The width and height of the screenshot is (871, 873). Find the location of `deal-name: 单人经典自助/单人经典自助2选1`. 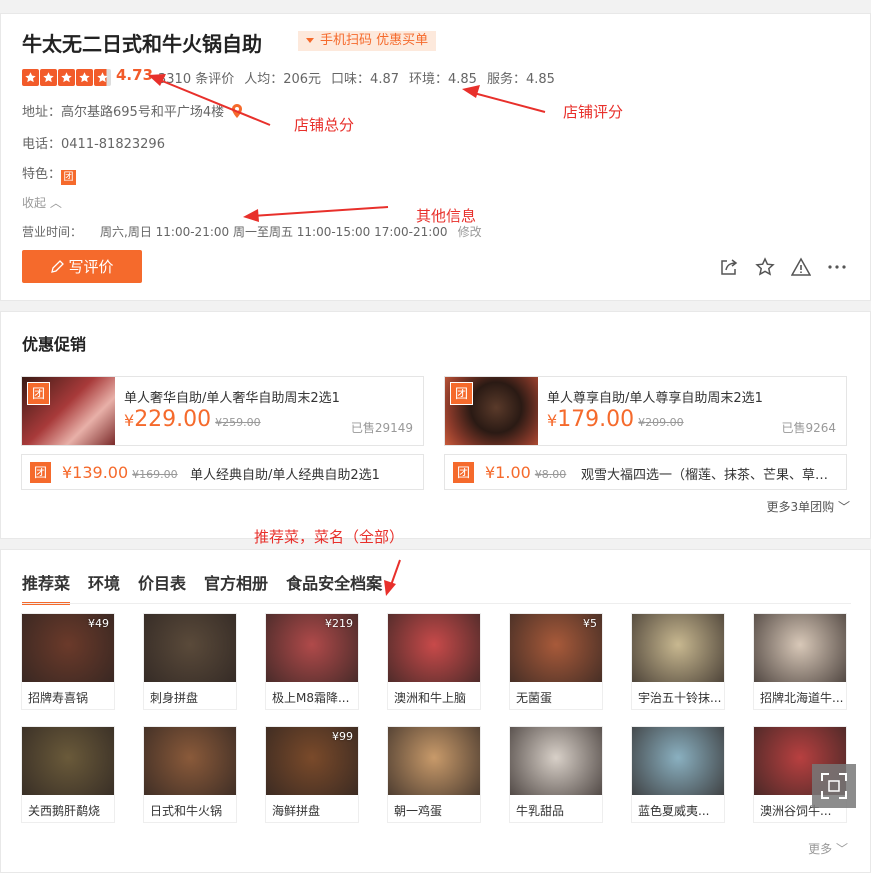

deal-name: 单人经典自助/单人经典自助2选1 is located at coordinates (285, 475).